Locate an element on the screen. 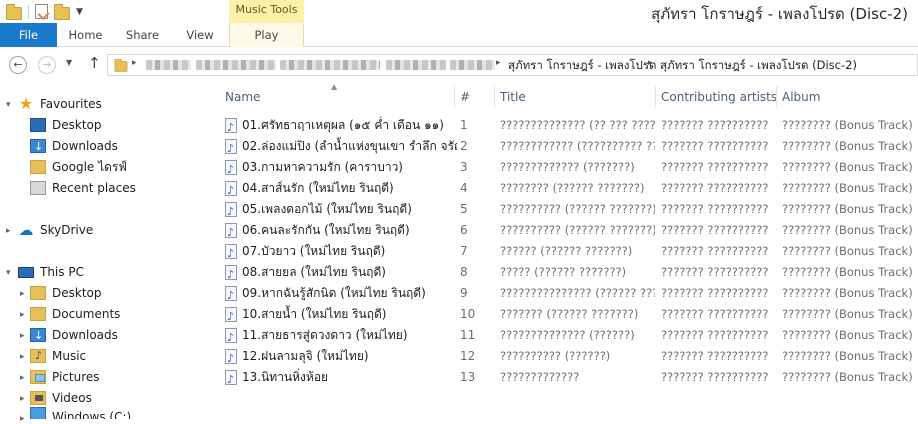  column-header-album: Album is located at coordinates (801, 97).